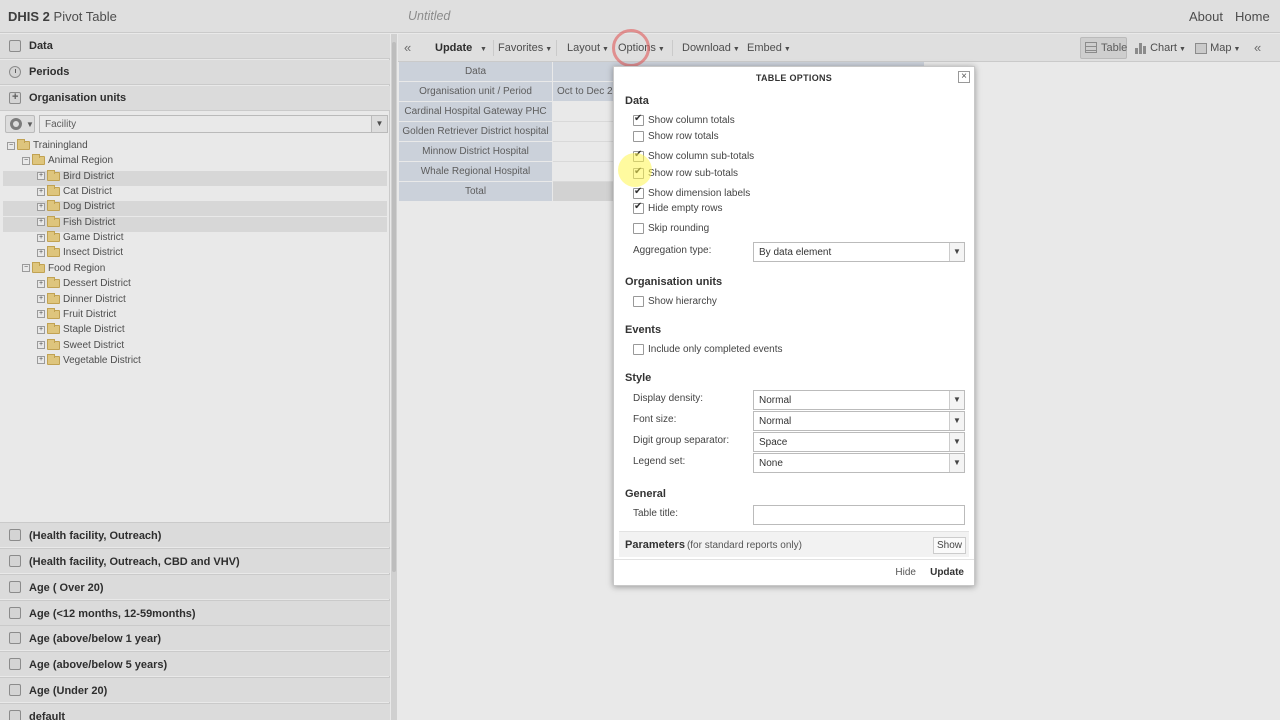 The width and height of the screenshot is (1280, 720). I want to click on map-menu: Map ▼, so click(1217, 48).